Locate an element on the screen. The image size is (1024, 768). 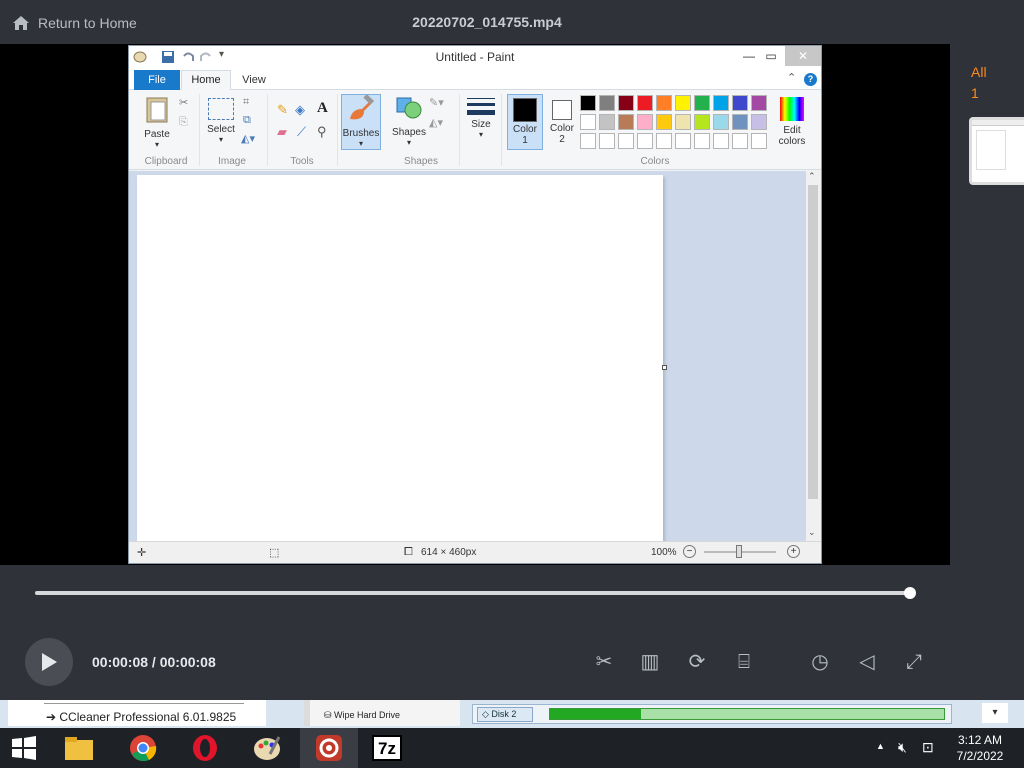
dropdown-icon: ▾ is located at coordinates (995, 713).